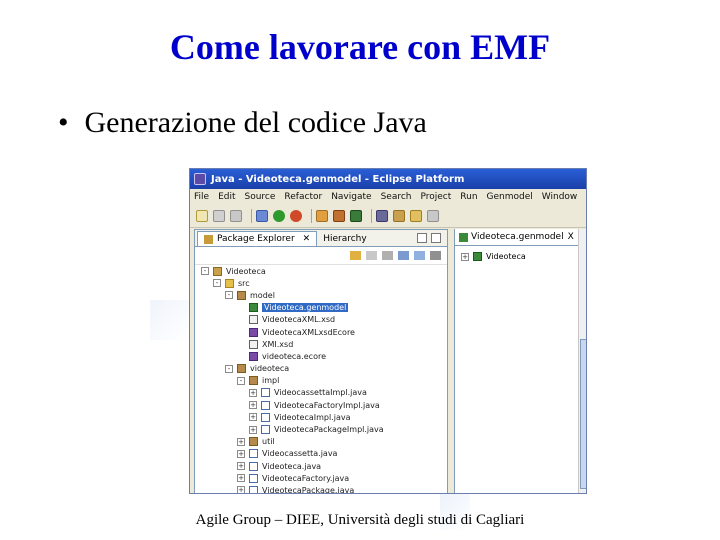 The image size is (720, 540). What do you see at coordinates (257, 238) in the screenshot?
I see `tab-package-explorer: Package Explorer ✕` at bounding box center [257, 238].